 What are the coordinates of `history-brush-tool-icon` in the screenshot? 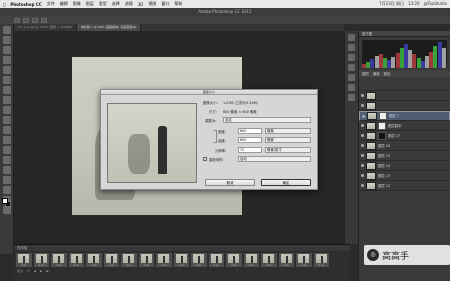 It's located at (6, 120).